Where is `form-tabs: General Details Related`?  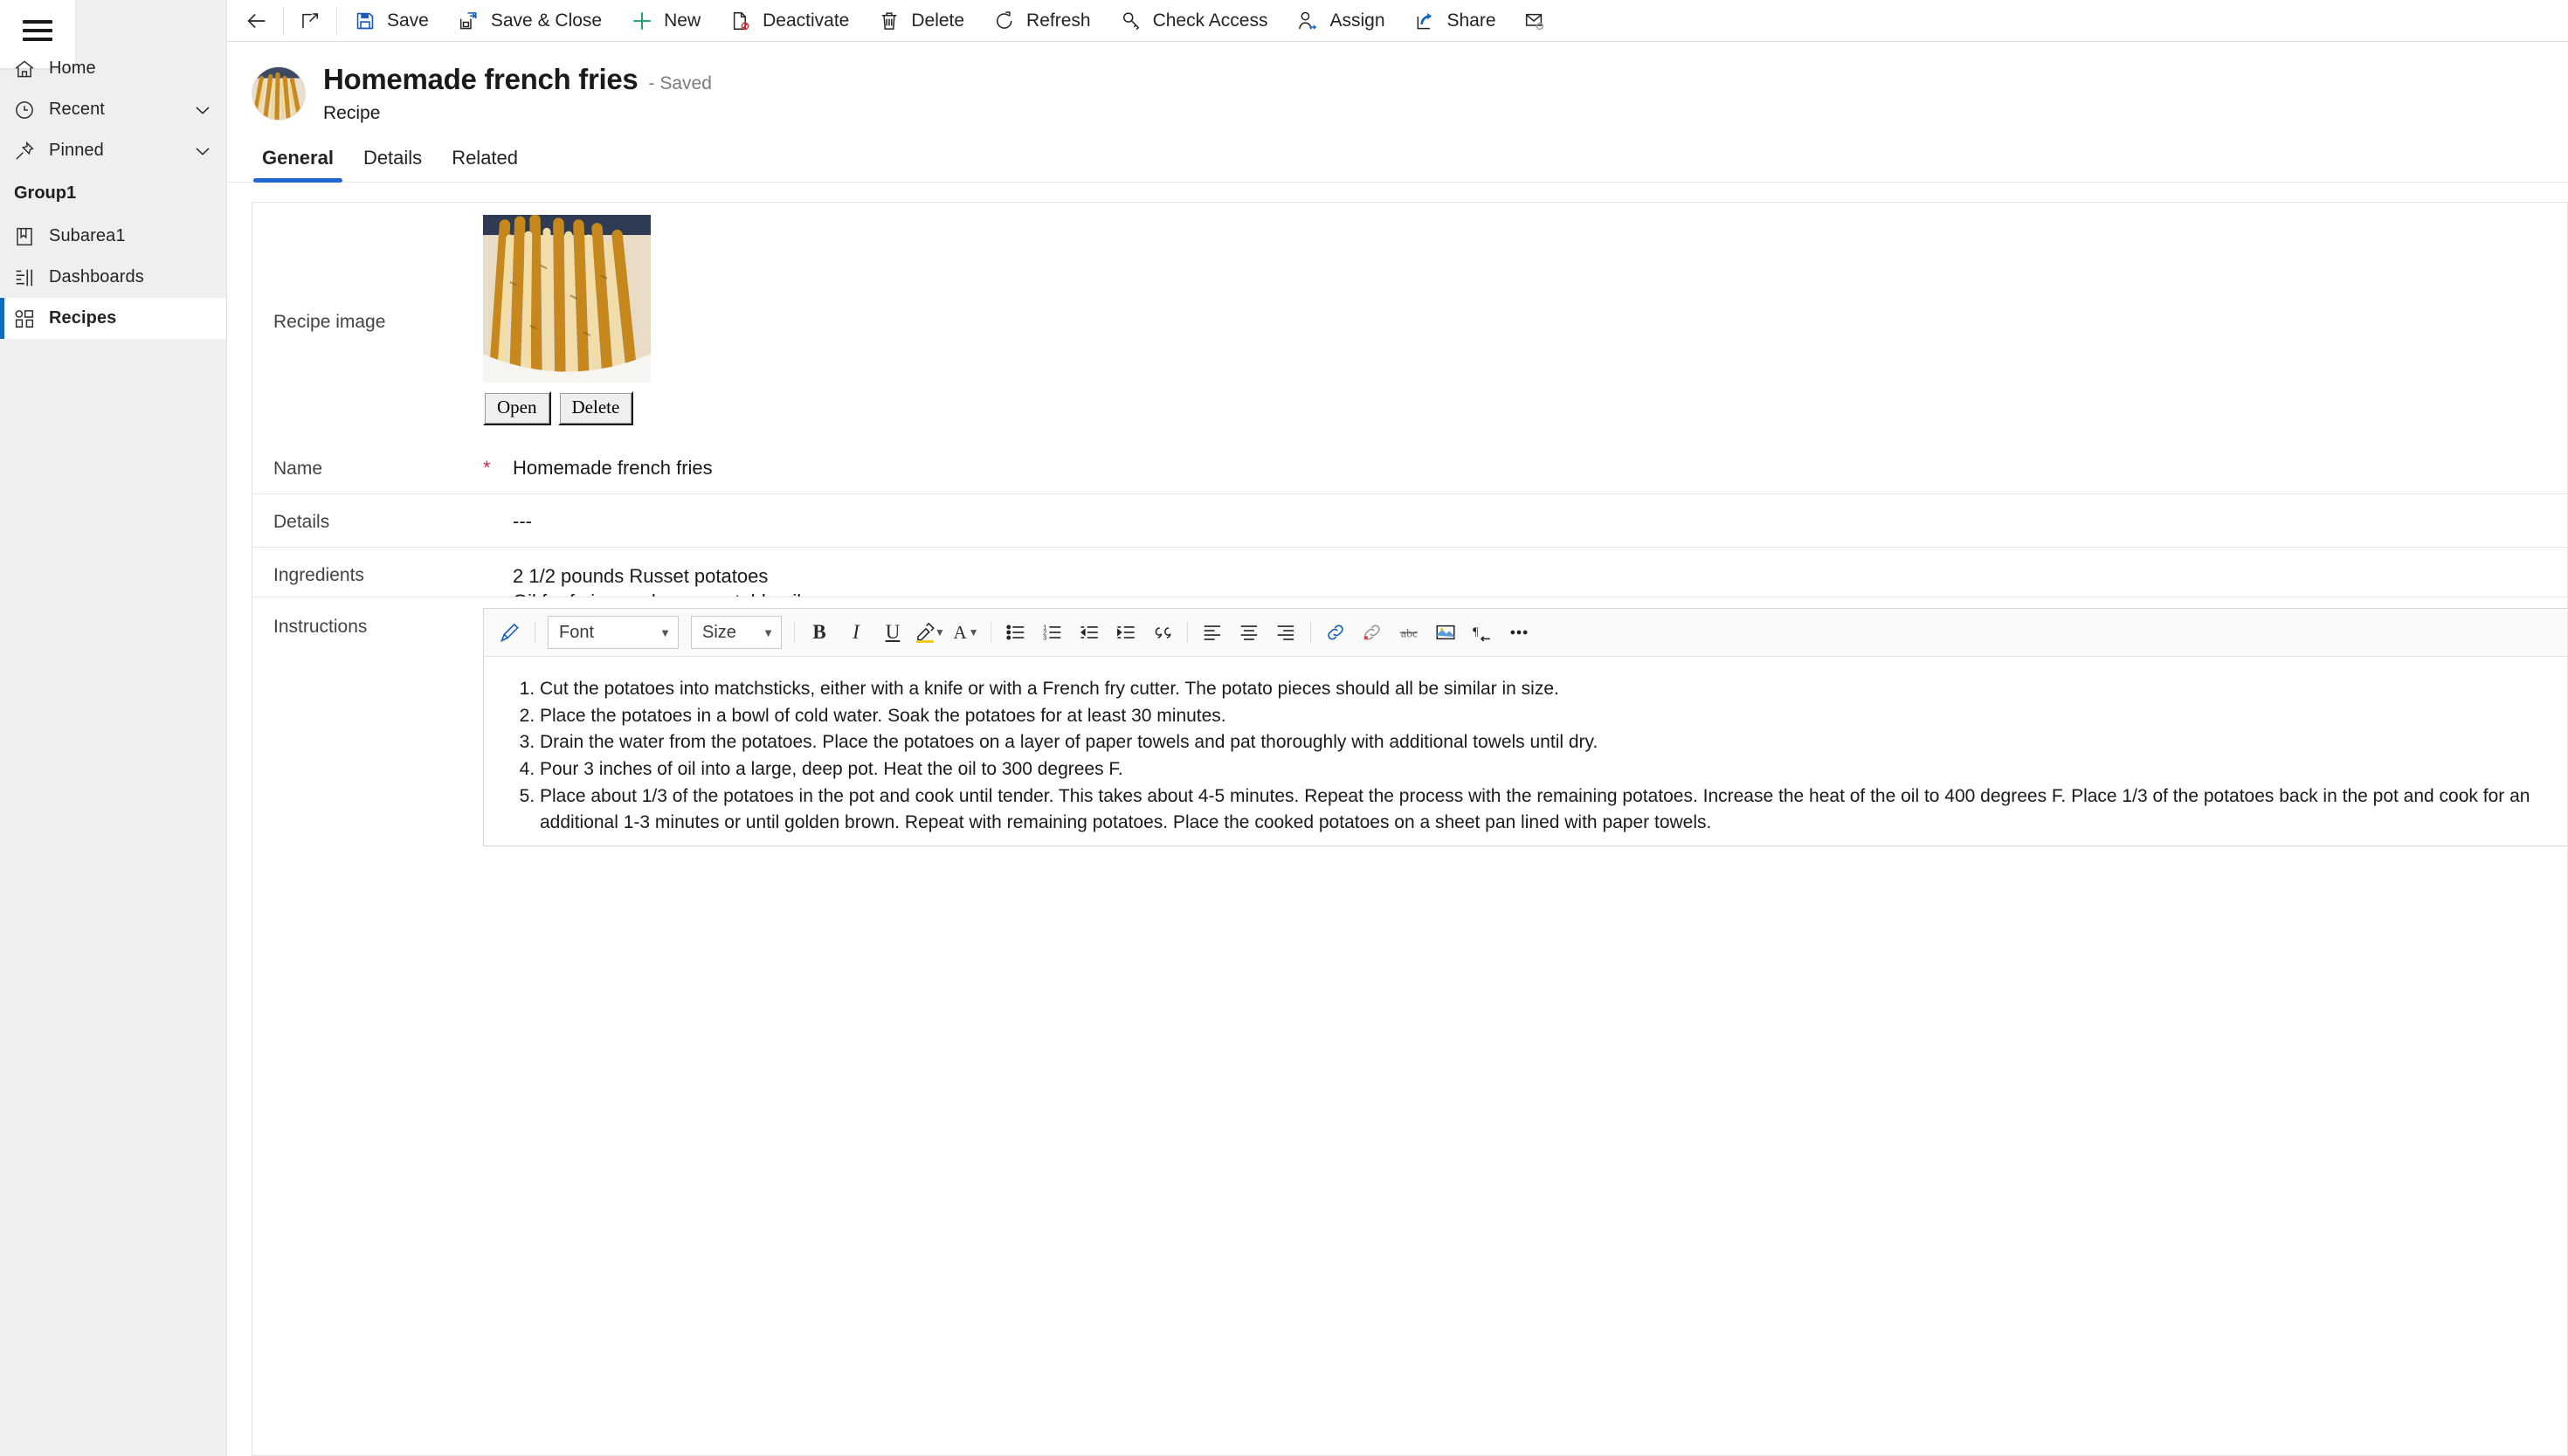
form-tabs: General Details Related is located at coordinates (1397, 153).